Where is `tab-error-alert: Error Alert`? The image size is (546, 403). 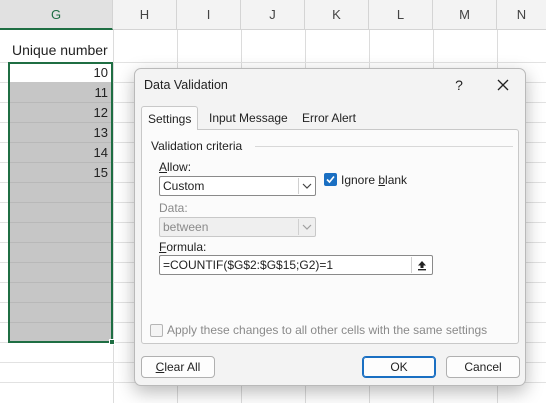 tab-error-alert: Error Alert is located at coordinates (329, 118).